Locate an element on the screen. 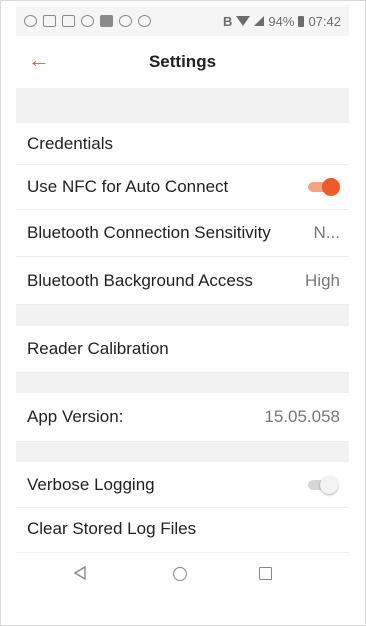 The image size is (366, 626). nfc-label: Use NFC for Auto Connect is located at coordinates (128, 186).